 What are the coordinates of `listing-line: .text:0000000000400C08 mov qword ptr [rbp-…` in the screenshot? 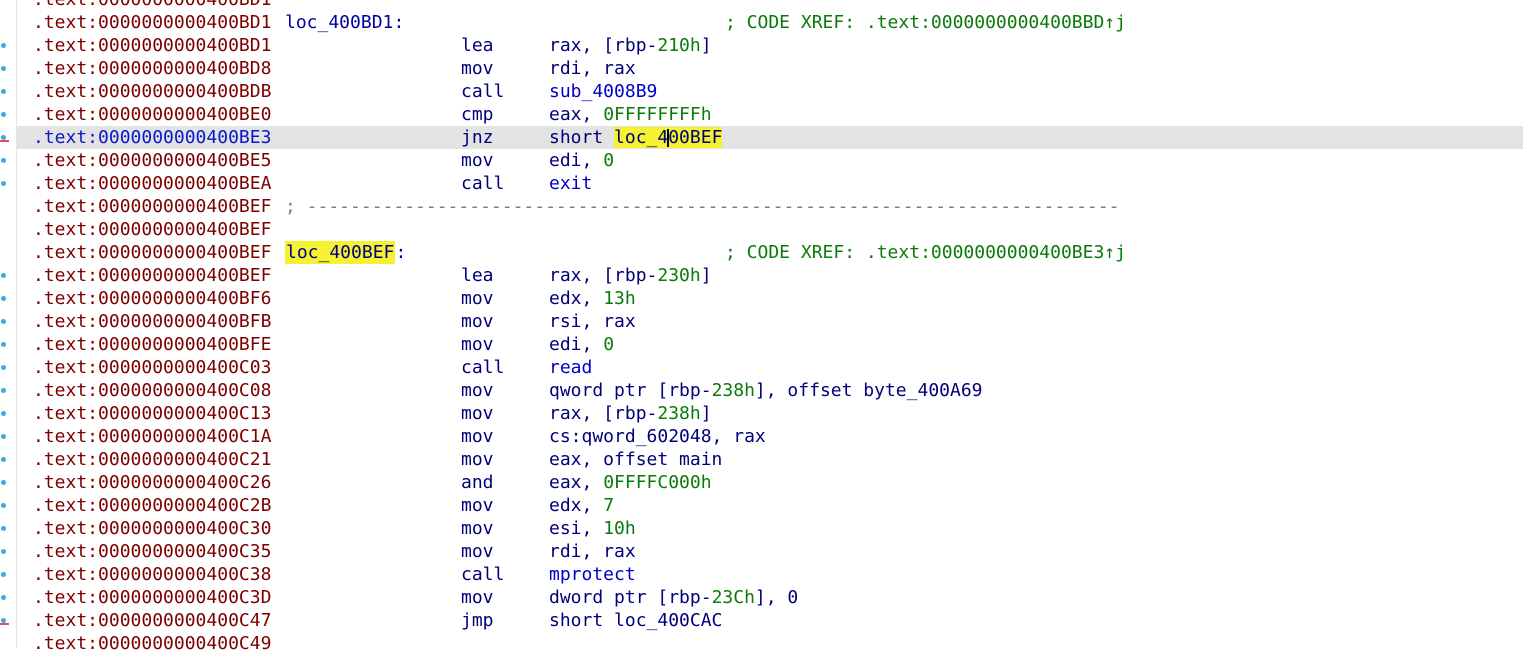 It's located at (770, 390).